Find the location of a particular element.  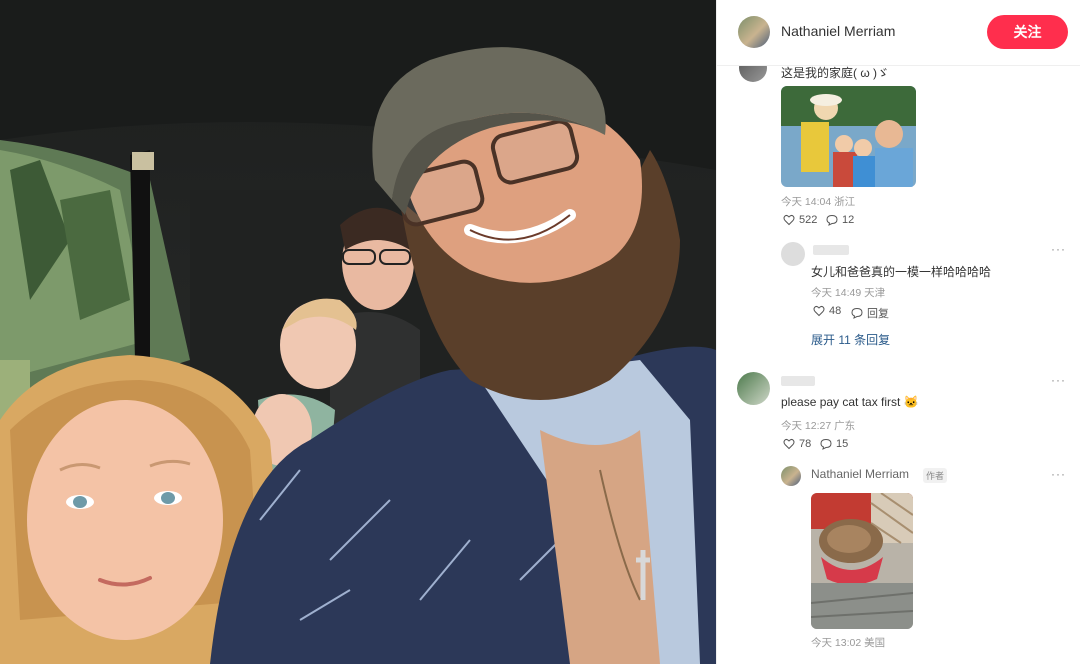

comment-text: please pay cat tax first 🐱 is located at coordinates (850, 402).